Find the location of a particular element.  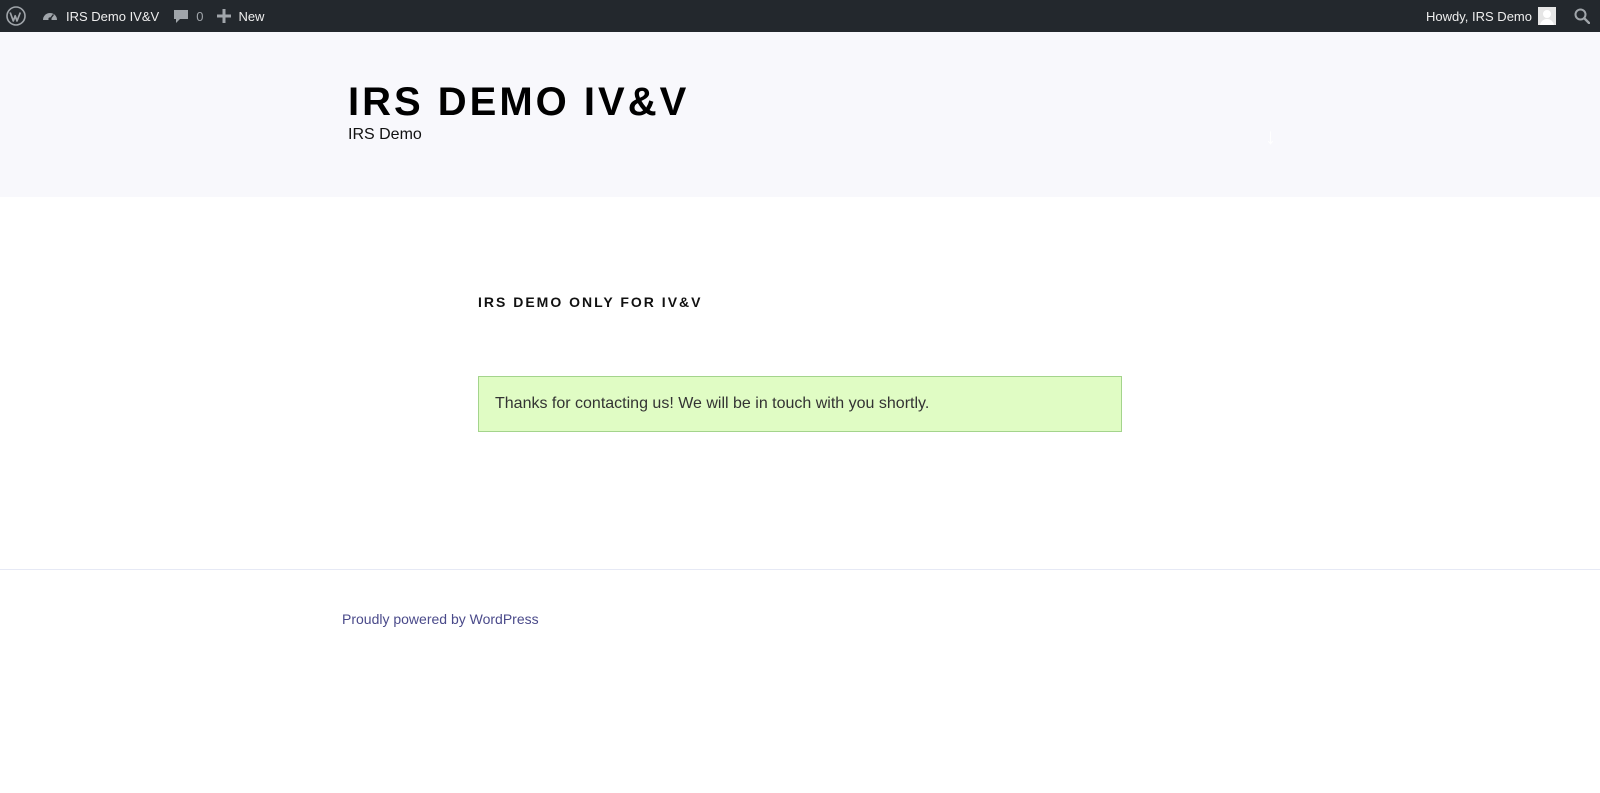

wordpress-menu is located at coordinates (17, 16).